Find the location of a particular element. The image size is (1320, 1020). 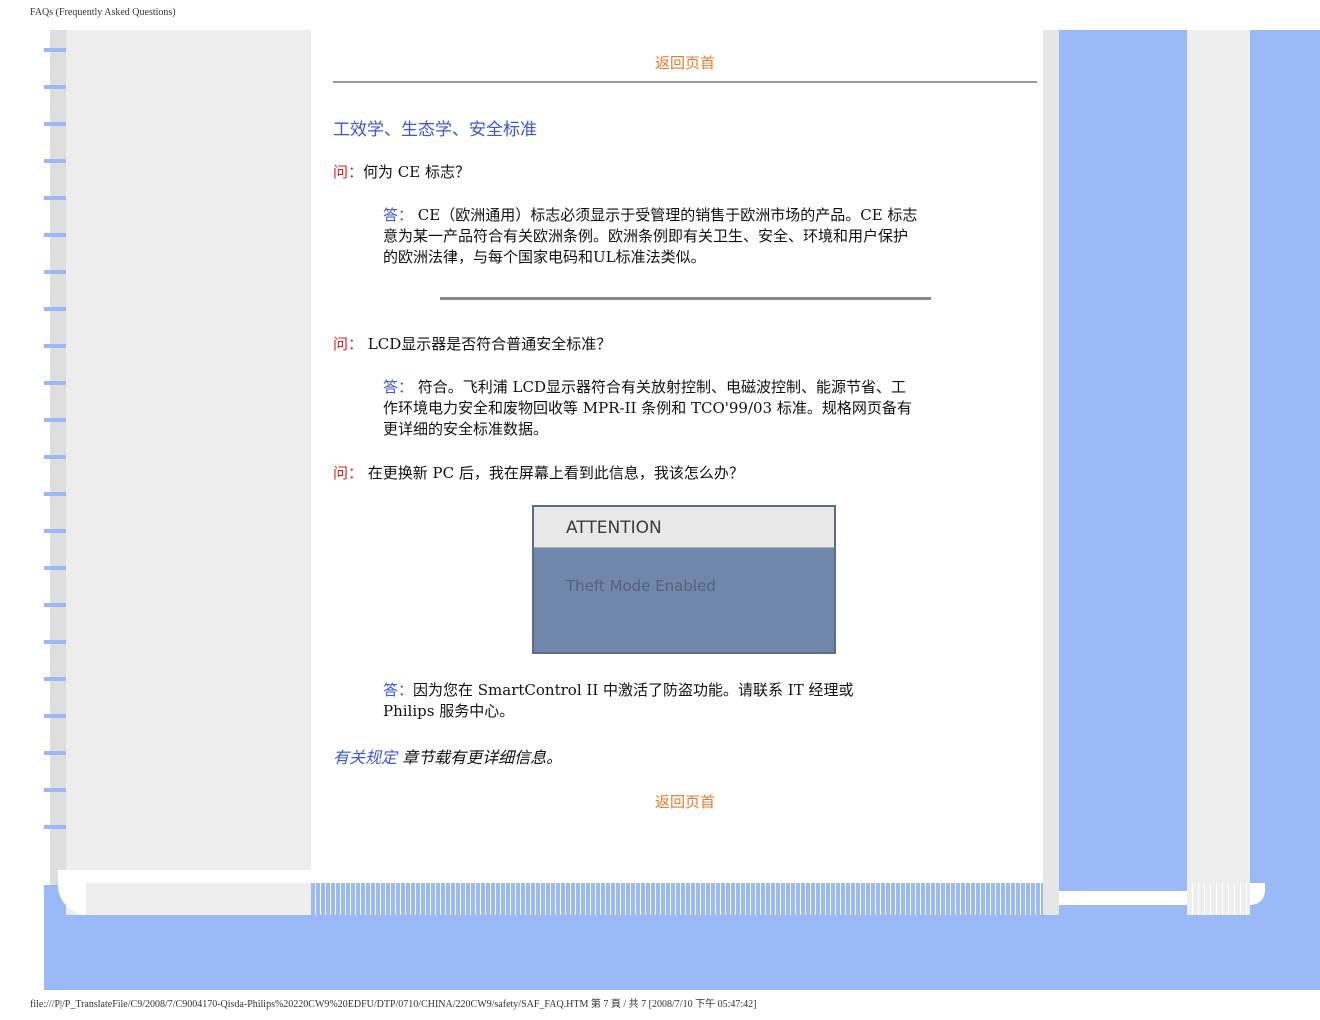

left-bottom-fill is located at coordinates (198, 899).